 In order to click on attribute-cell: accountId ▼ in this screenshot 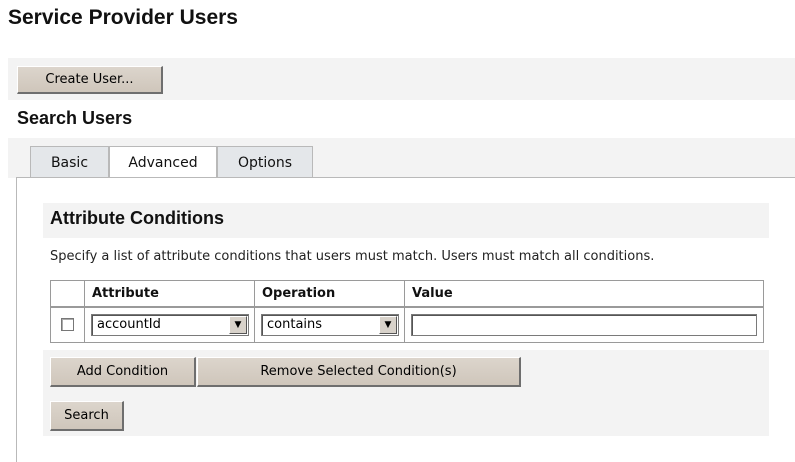, I will do `click(169, 324)`.